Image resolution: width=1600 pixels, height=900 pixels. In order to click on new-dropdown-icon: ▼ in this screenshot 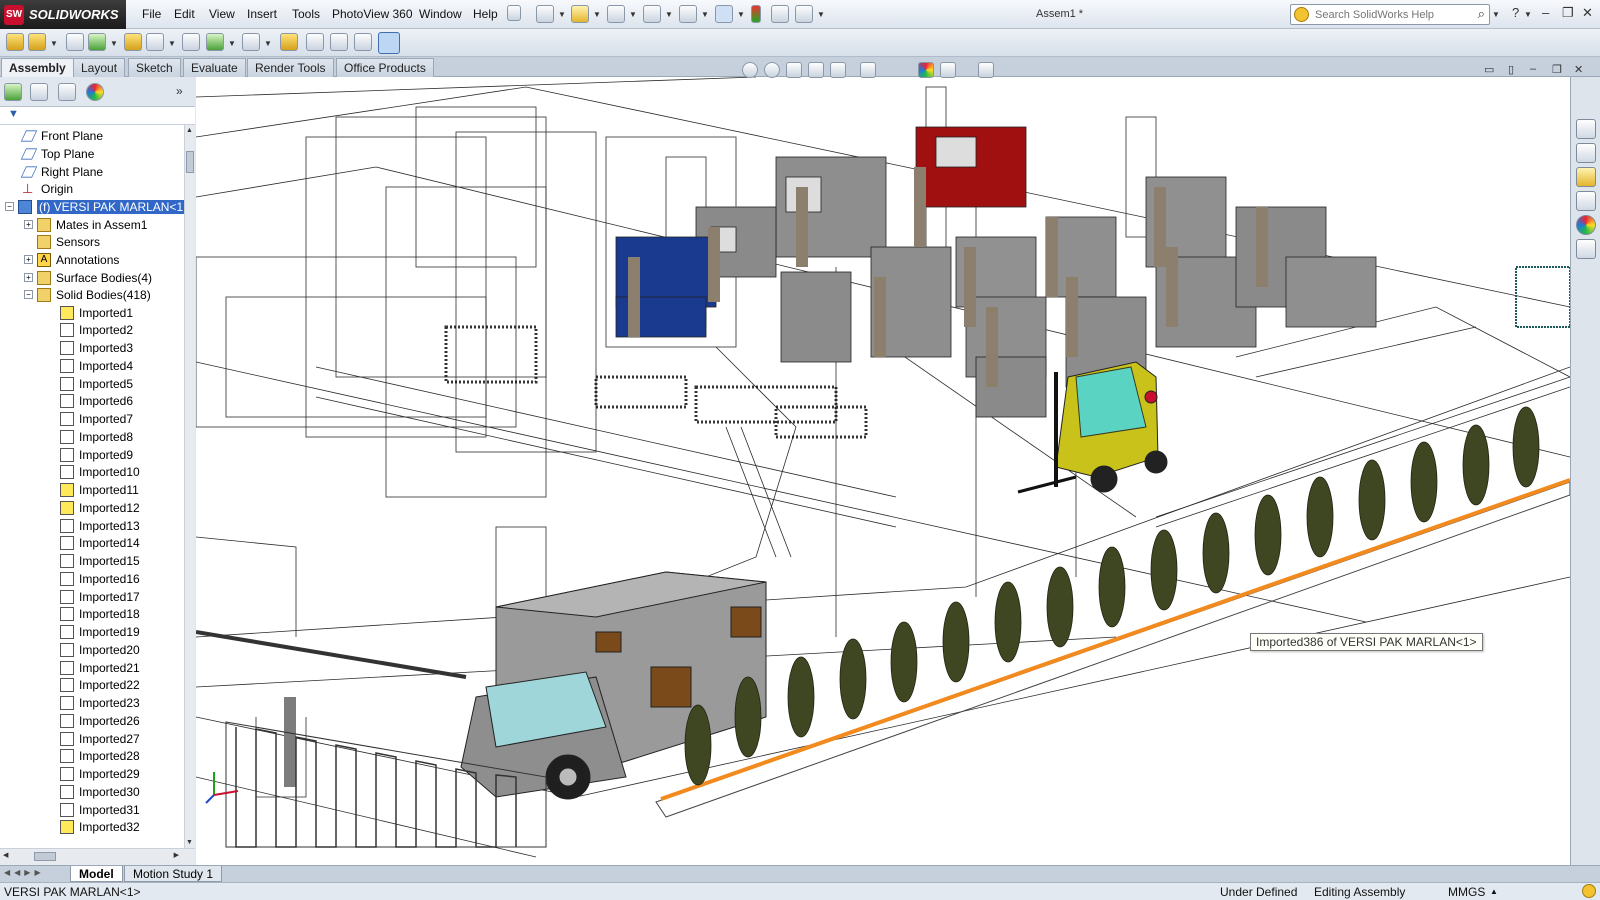, I will do `click(562, 14)`.